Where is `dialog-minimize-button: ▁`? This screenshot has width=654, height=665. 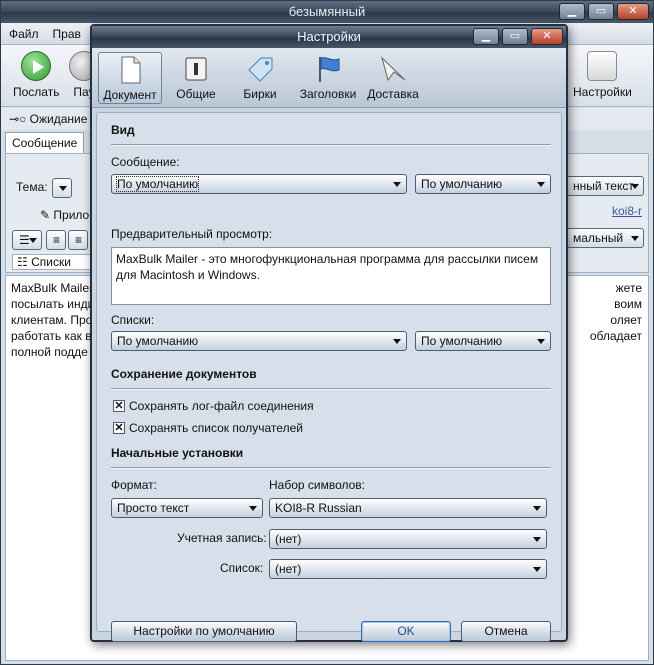
dialog-minimize-button: ▁ is located at coordinates (486, 36).